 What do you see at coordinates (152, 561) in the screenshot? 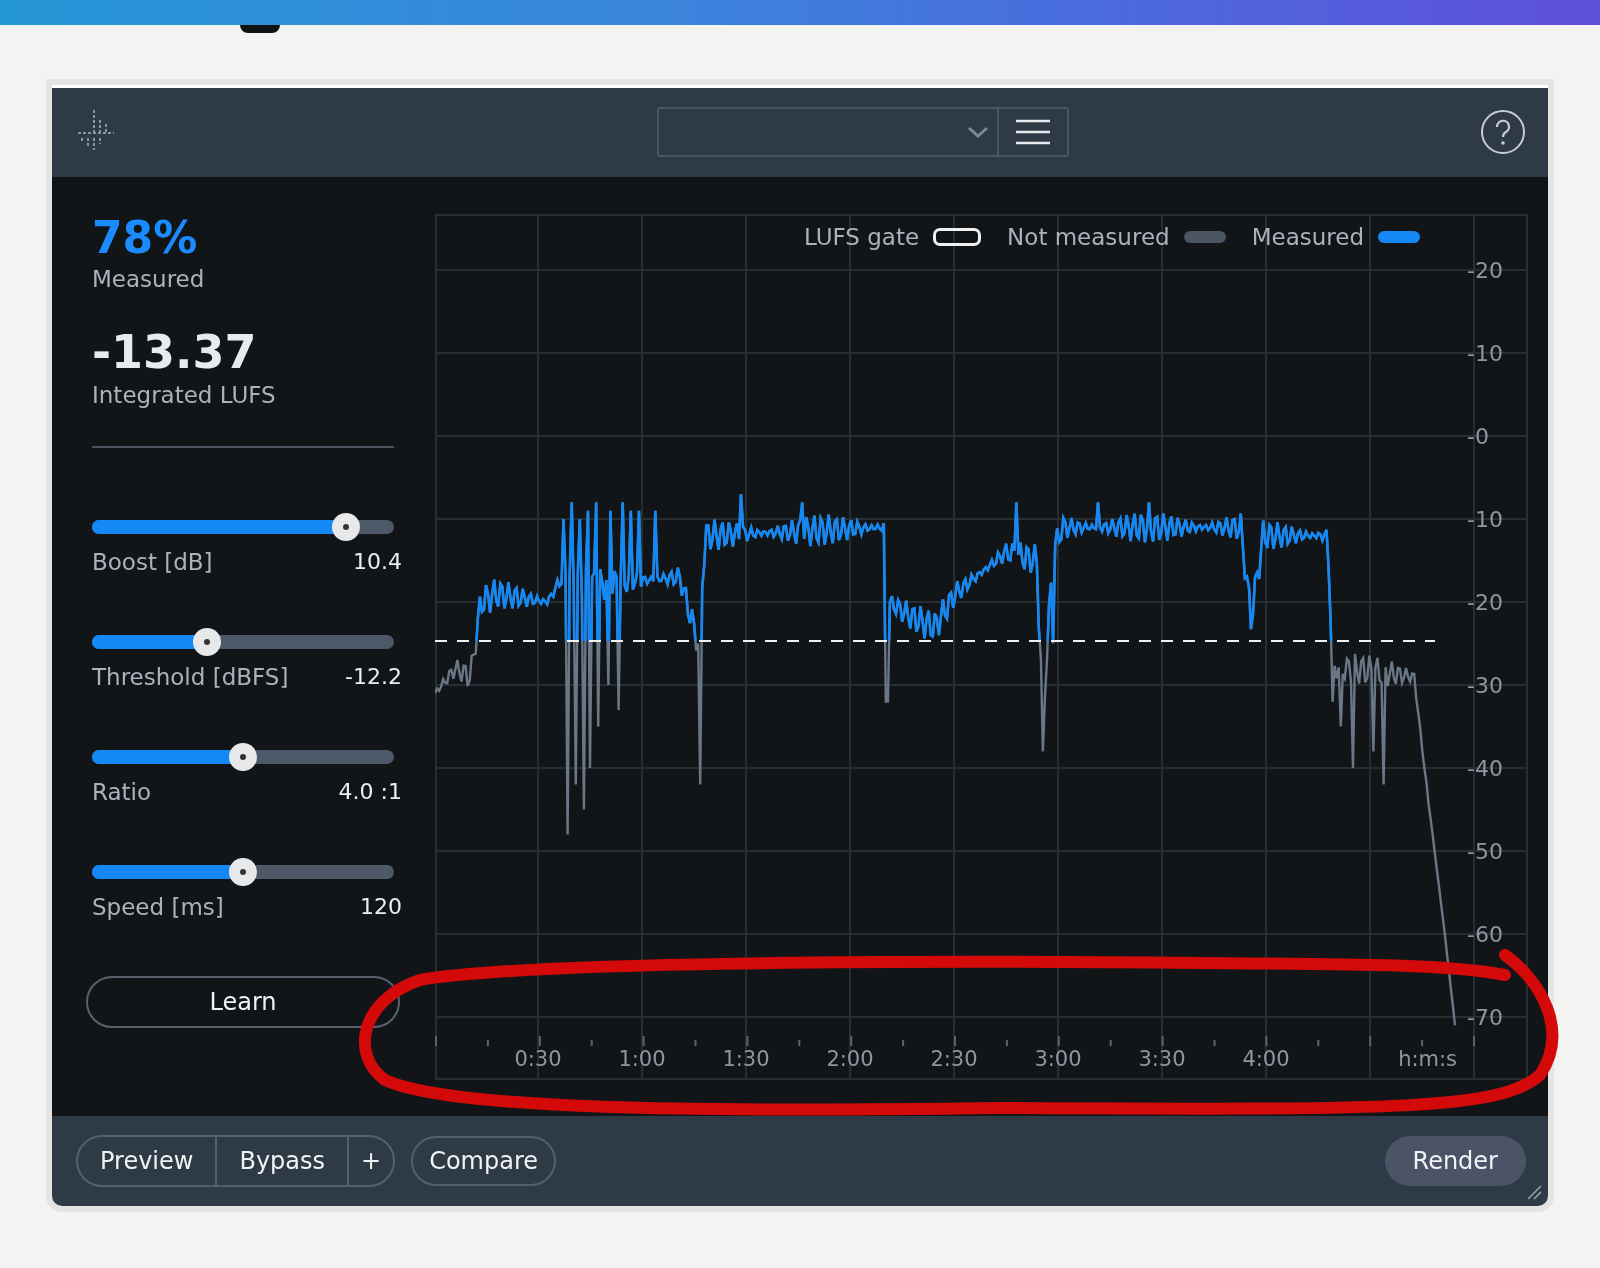
I see `slider-label: Boost [dB]` at bounding box center [152, 561].